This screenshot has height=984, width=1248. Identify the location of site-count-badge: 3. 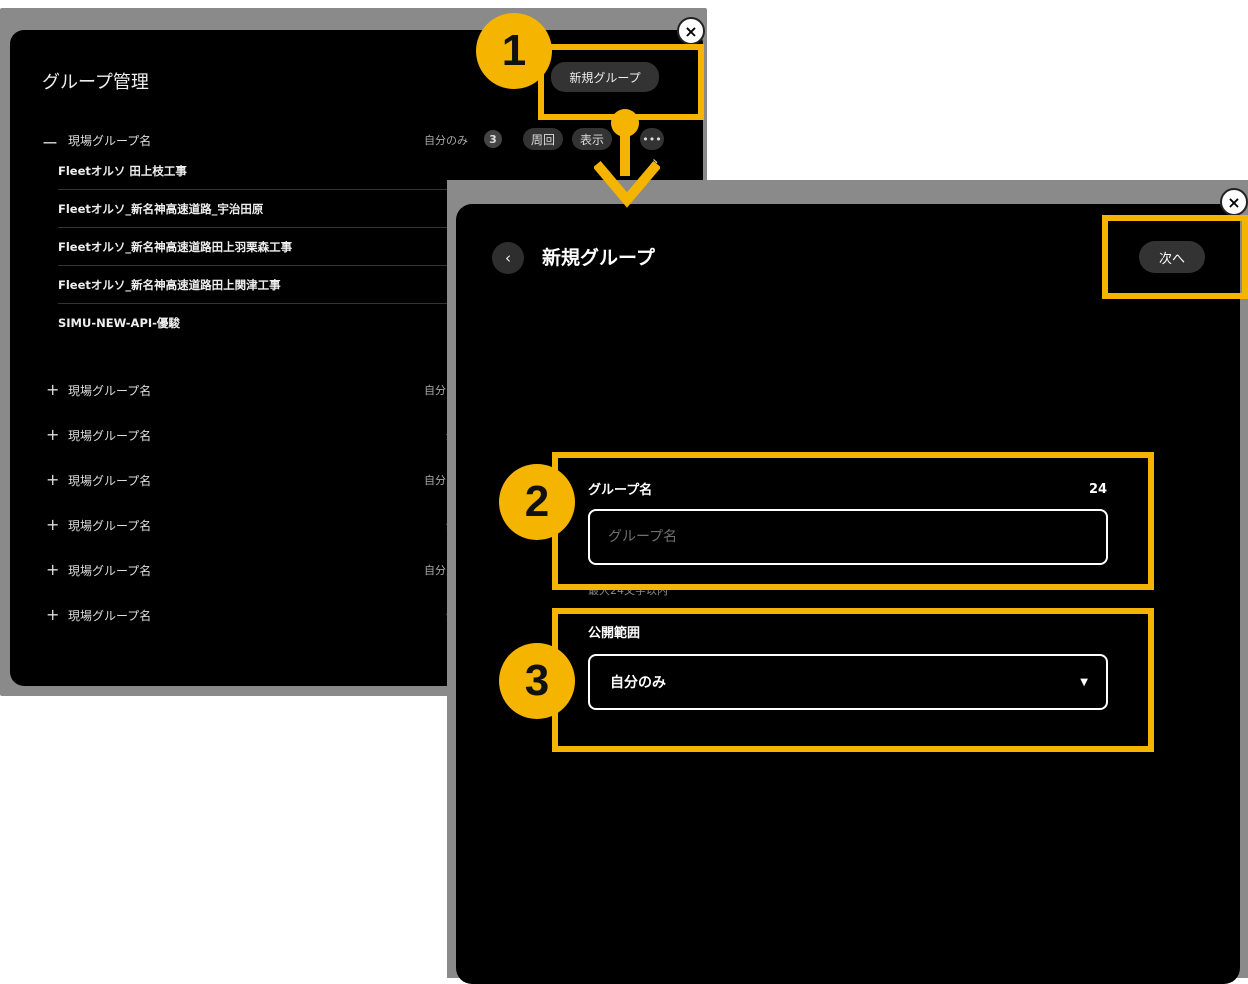
(493, 139).